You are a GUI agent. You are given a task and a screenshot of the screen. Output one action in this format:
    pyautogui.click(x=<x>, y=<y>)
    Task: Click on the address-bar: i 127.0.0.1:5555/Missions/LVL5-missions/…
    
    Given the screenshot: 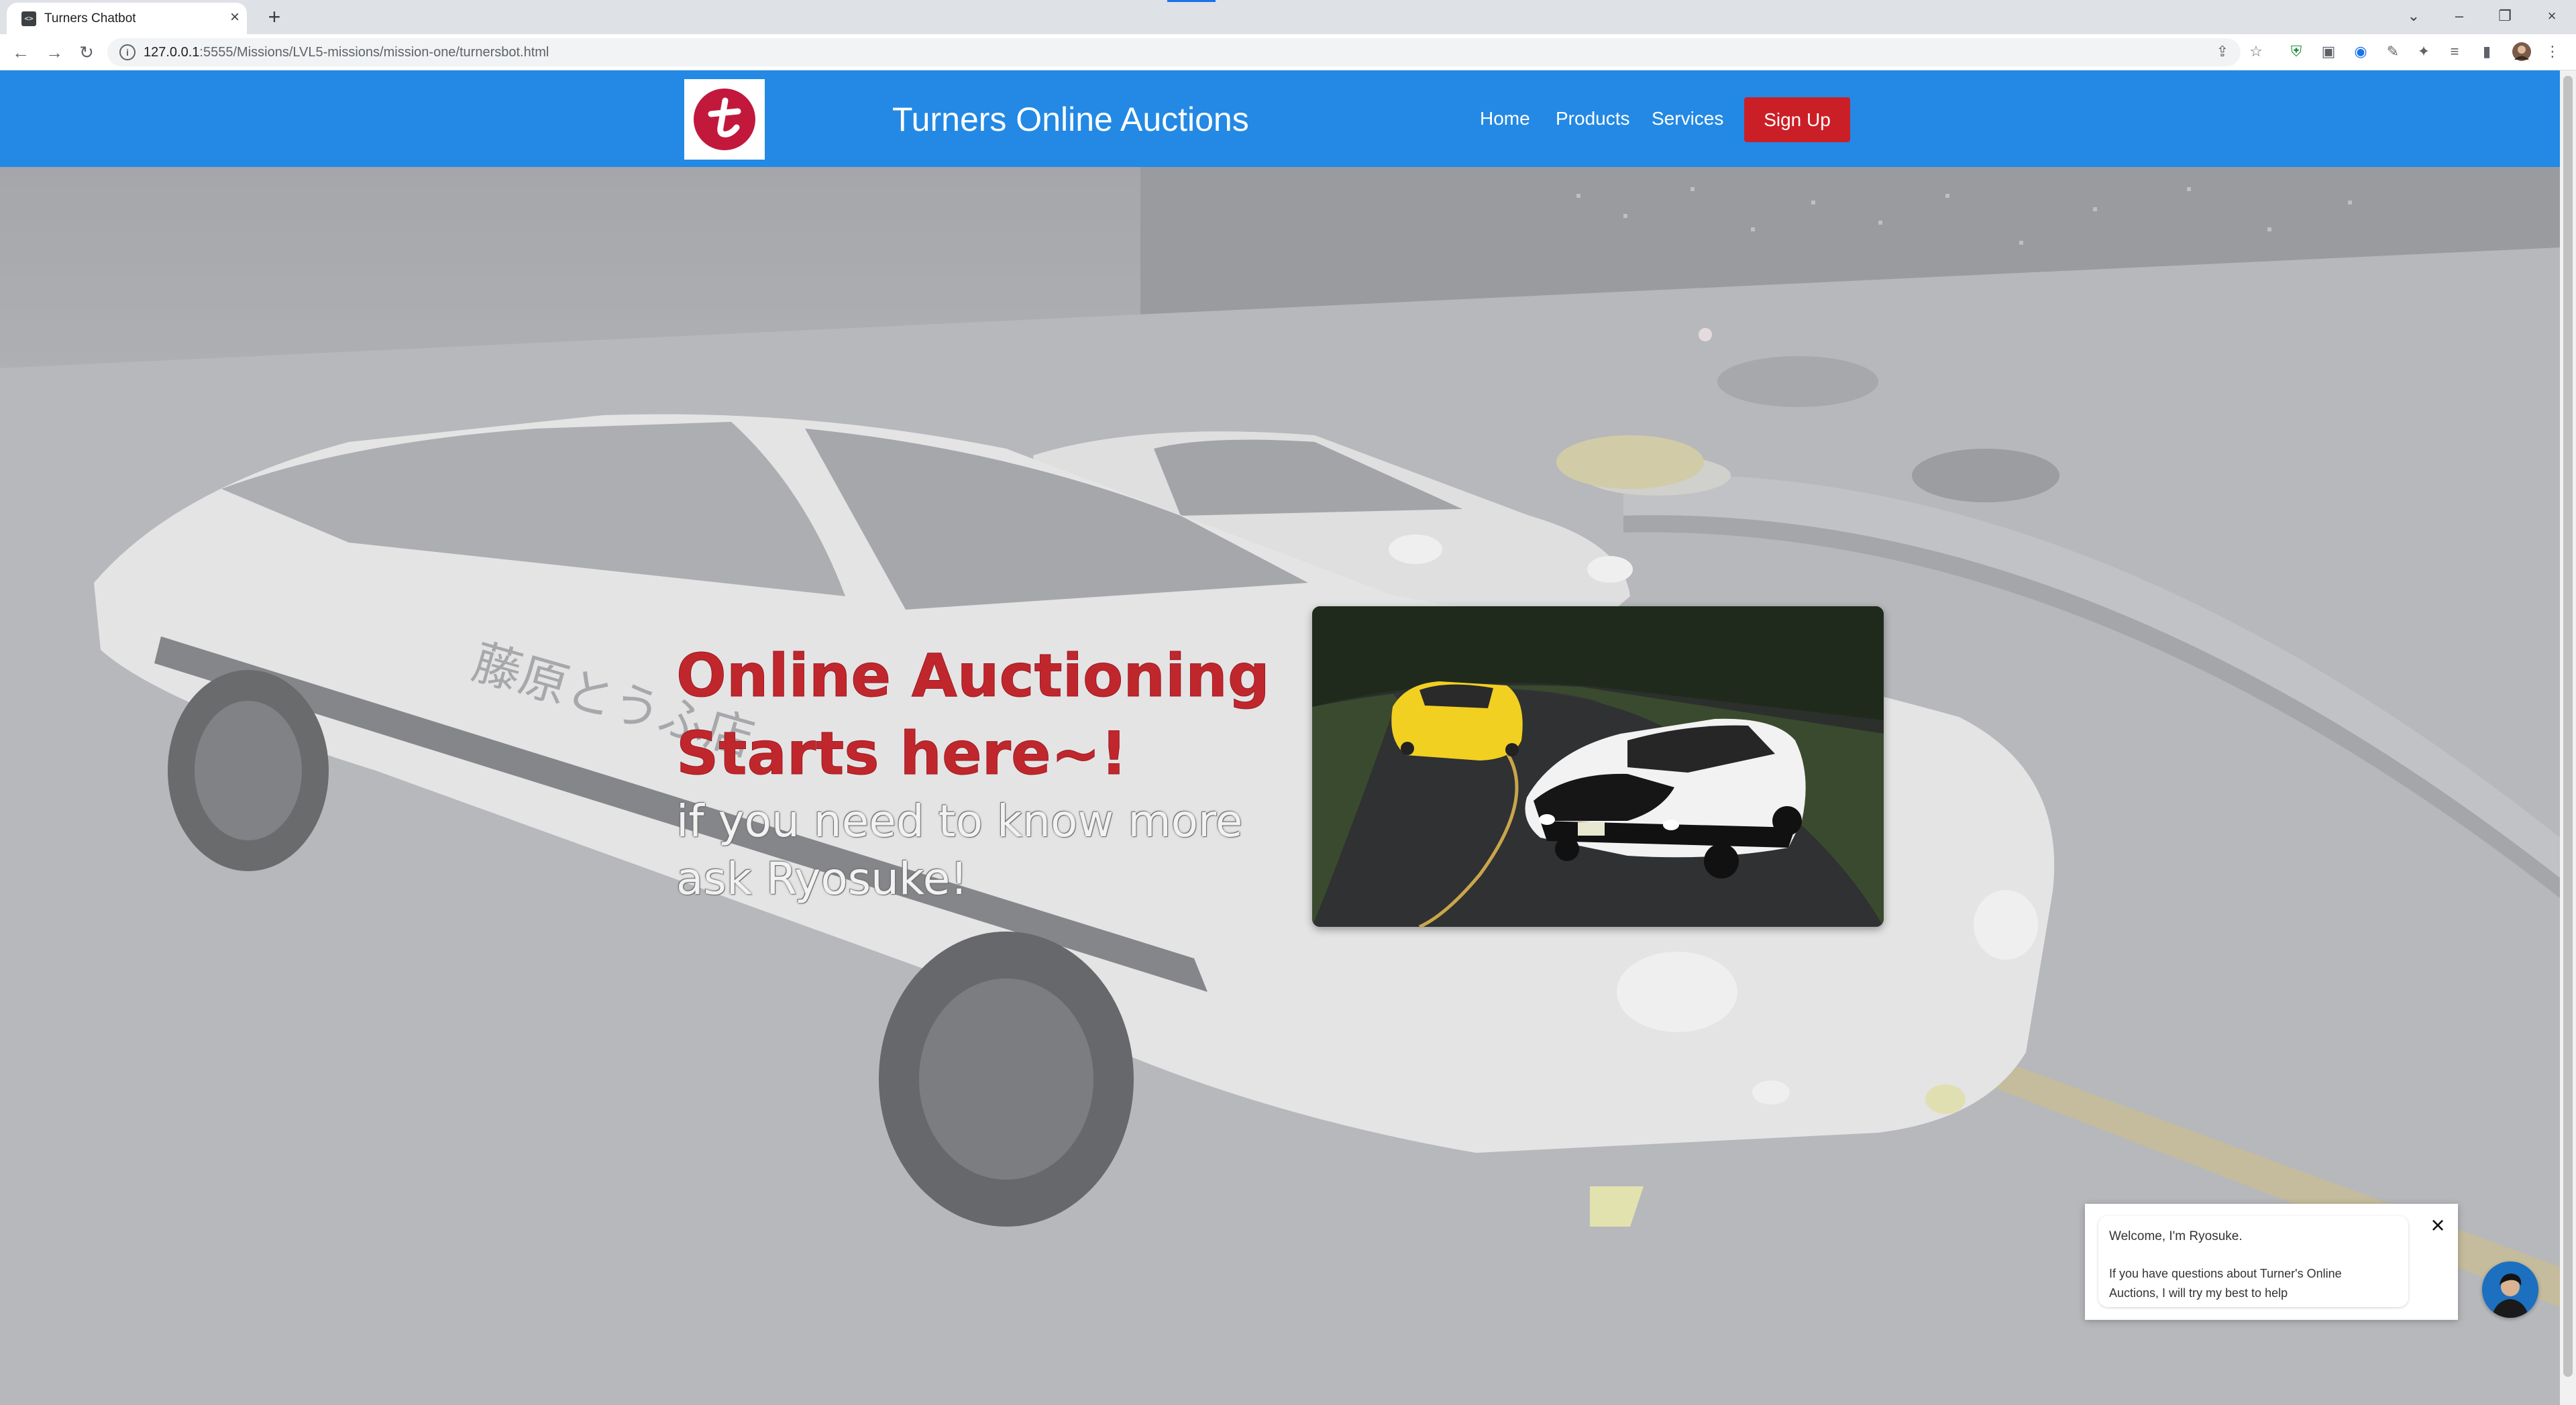 What is the action you would take?
    pyautogui.click(x=1174, y=52)
    